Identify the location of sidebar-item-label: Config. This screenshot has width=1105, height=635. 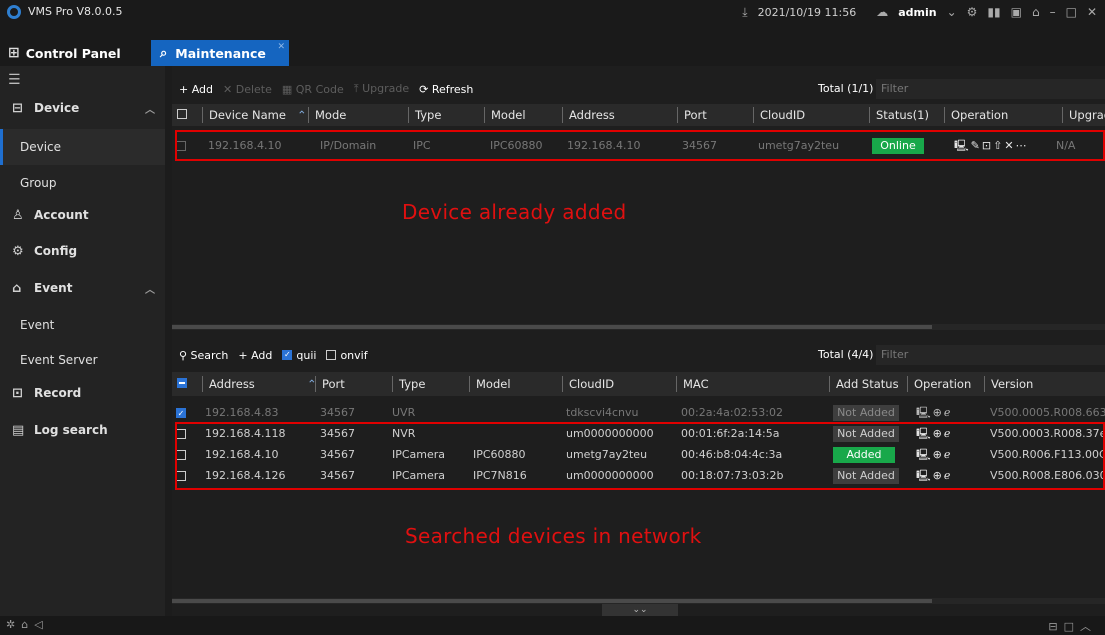
(56, 251).